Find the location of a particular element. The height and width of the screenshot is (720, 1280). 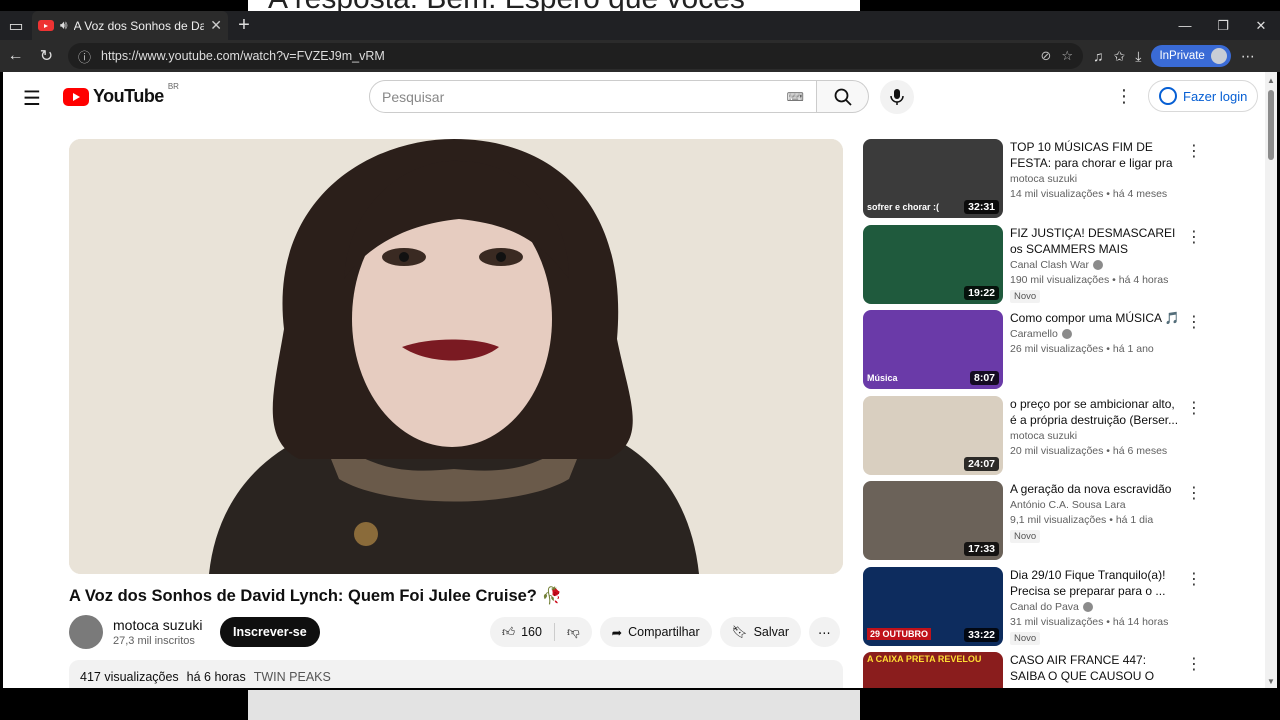

new-badge: Novo is located at coordinates (1025, 536).